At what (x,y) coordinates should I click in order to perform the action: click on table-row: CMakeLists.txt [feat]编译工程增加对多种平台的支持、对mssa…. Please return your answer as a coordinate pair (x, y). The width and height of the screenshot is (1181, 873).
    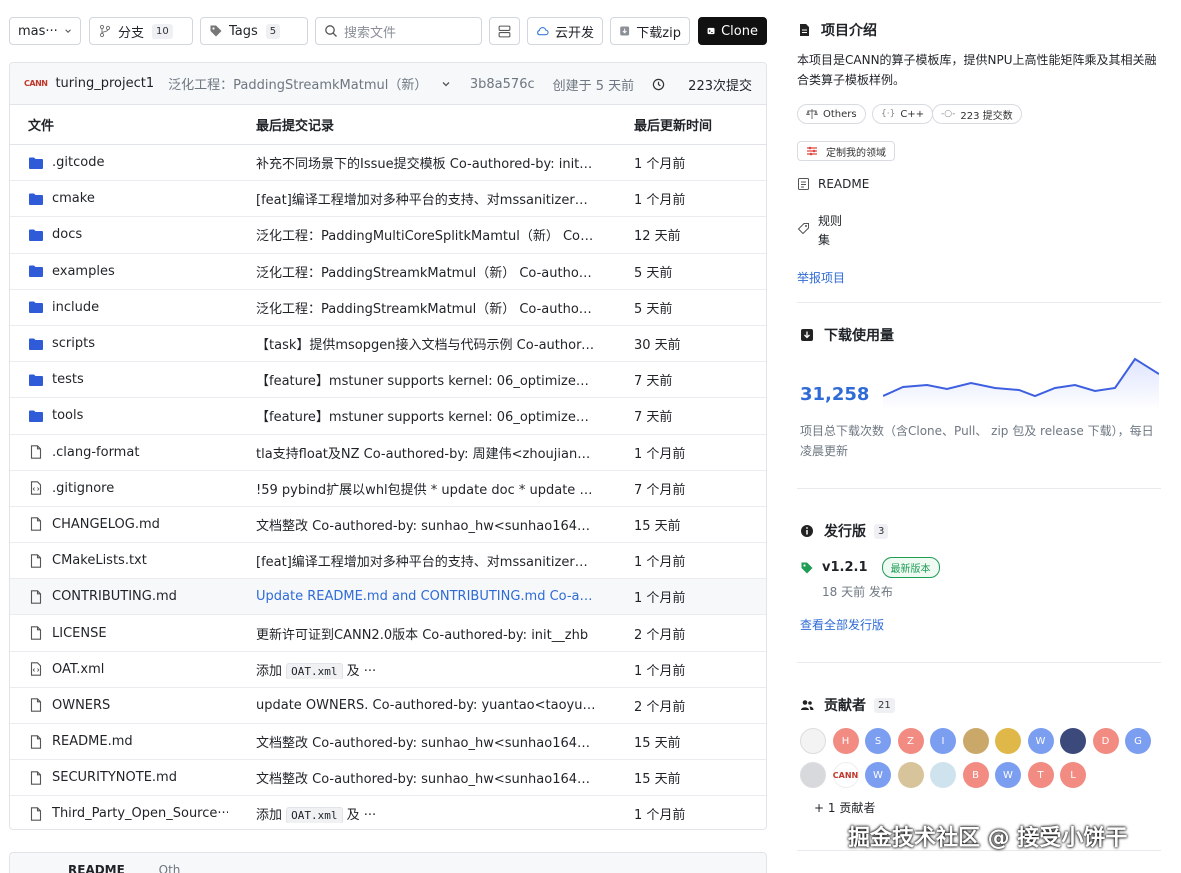
    Looking at the image, I should click on (388, 561).